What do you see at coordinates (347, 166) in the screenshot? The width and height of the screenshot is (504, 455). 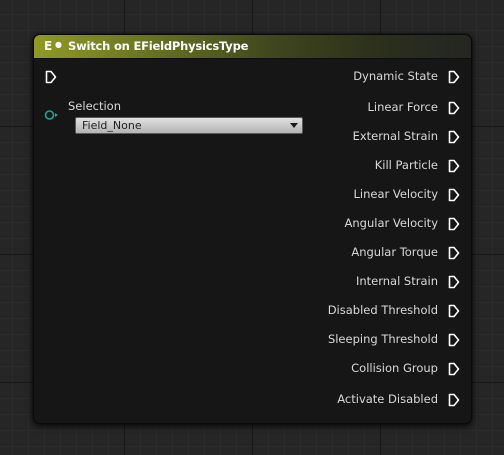 I see `output-row-kill-particle: Kill Particle` at bounding box center [347, 166].